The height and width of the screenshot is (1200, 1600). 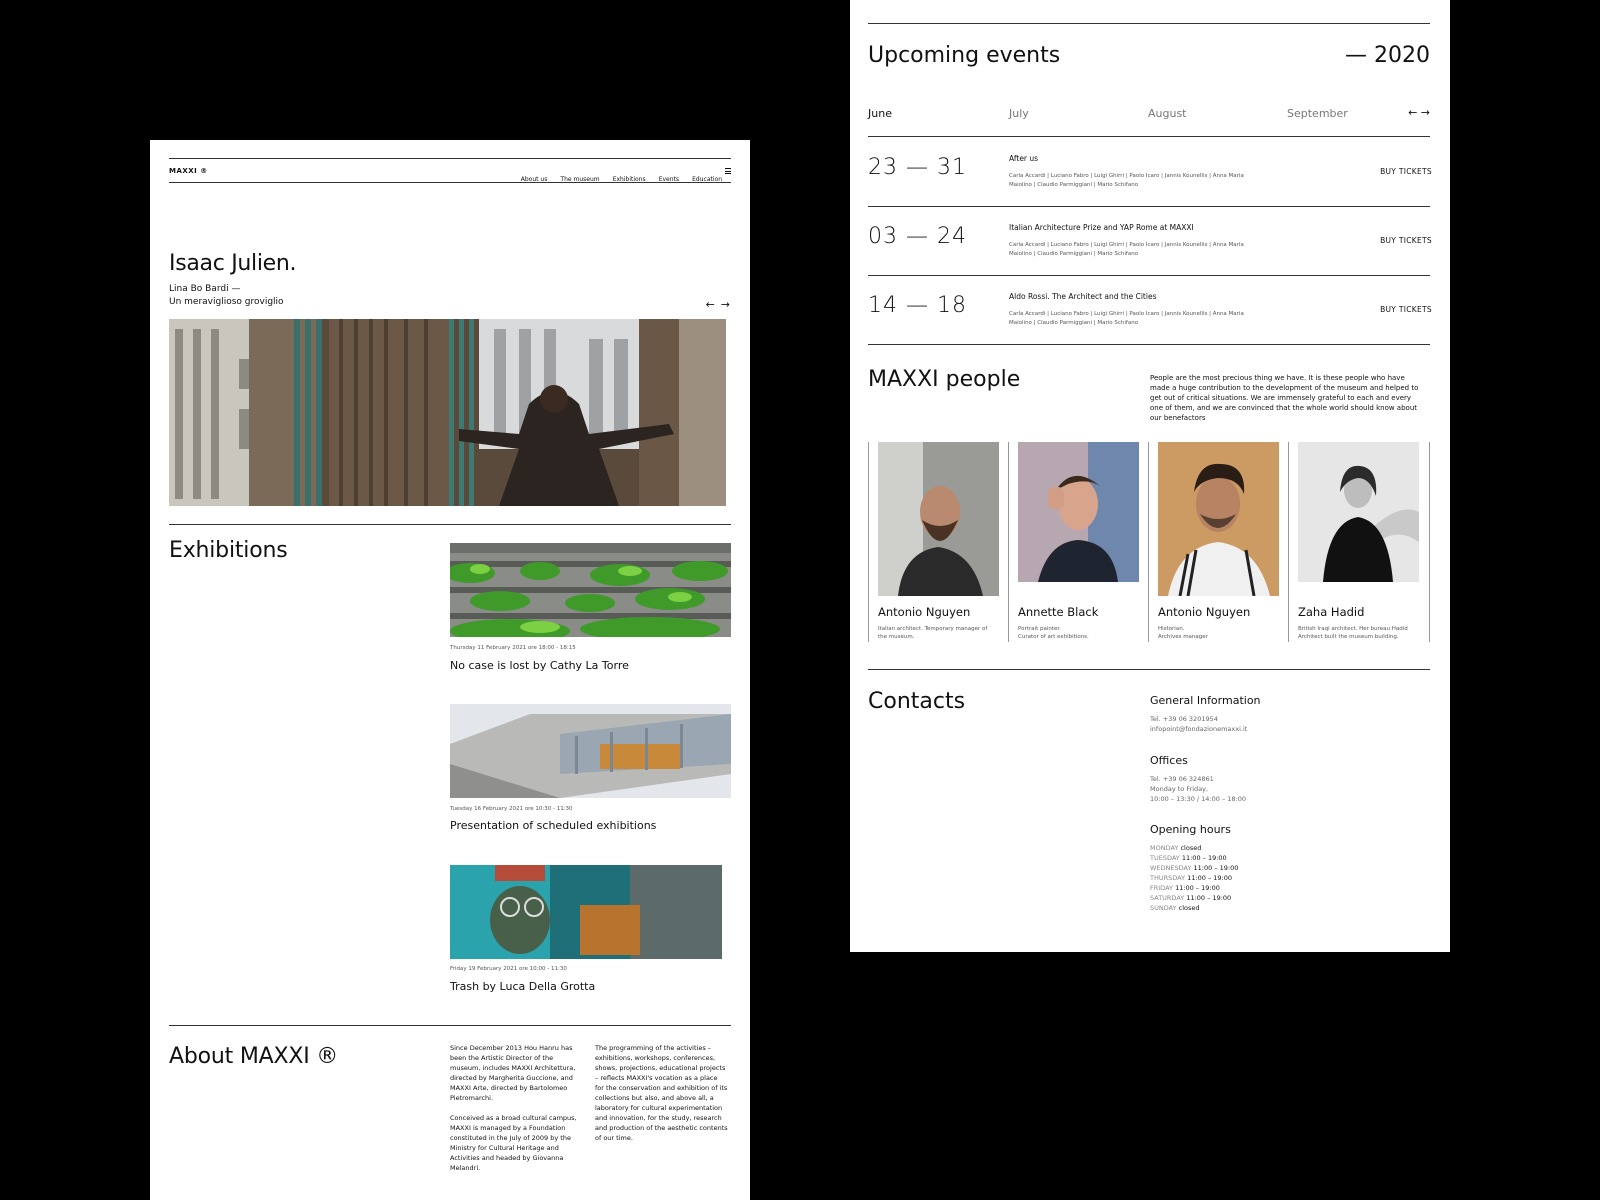 I want to click on events-year: — 2020, so click(x=1387, y=55).